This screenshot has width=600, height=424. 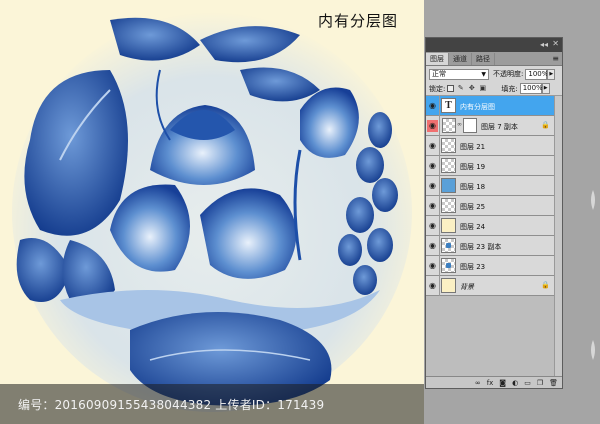 I want to click on layer-name: 图层 19, so click(x=473, y=167).